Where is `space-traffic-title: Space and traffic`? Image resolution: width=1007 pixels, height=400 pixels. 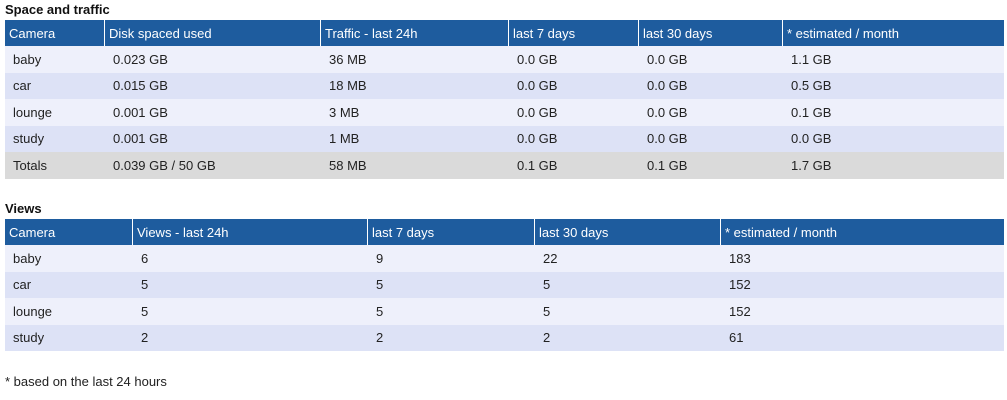 space-traffic-title: Space and traffic is located at coordinates (57, 9).